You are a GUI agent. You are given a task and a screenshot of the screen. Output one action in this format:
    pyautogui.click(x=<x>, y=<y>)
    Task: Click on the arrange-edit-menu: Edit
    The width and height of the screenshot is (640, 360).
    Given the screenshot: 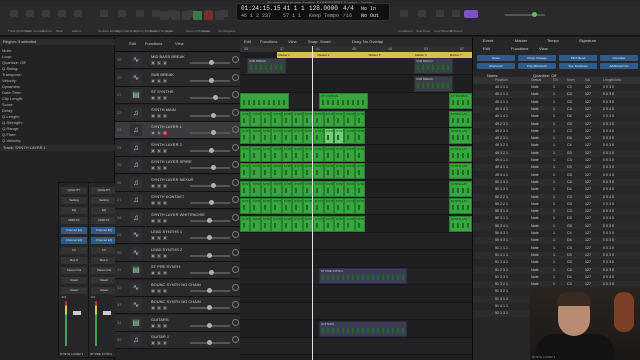 What is the action you would take?
    pyautogui.click(x=247, y=41)
    